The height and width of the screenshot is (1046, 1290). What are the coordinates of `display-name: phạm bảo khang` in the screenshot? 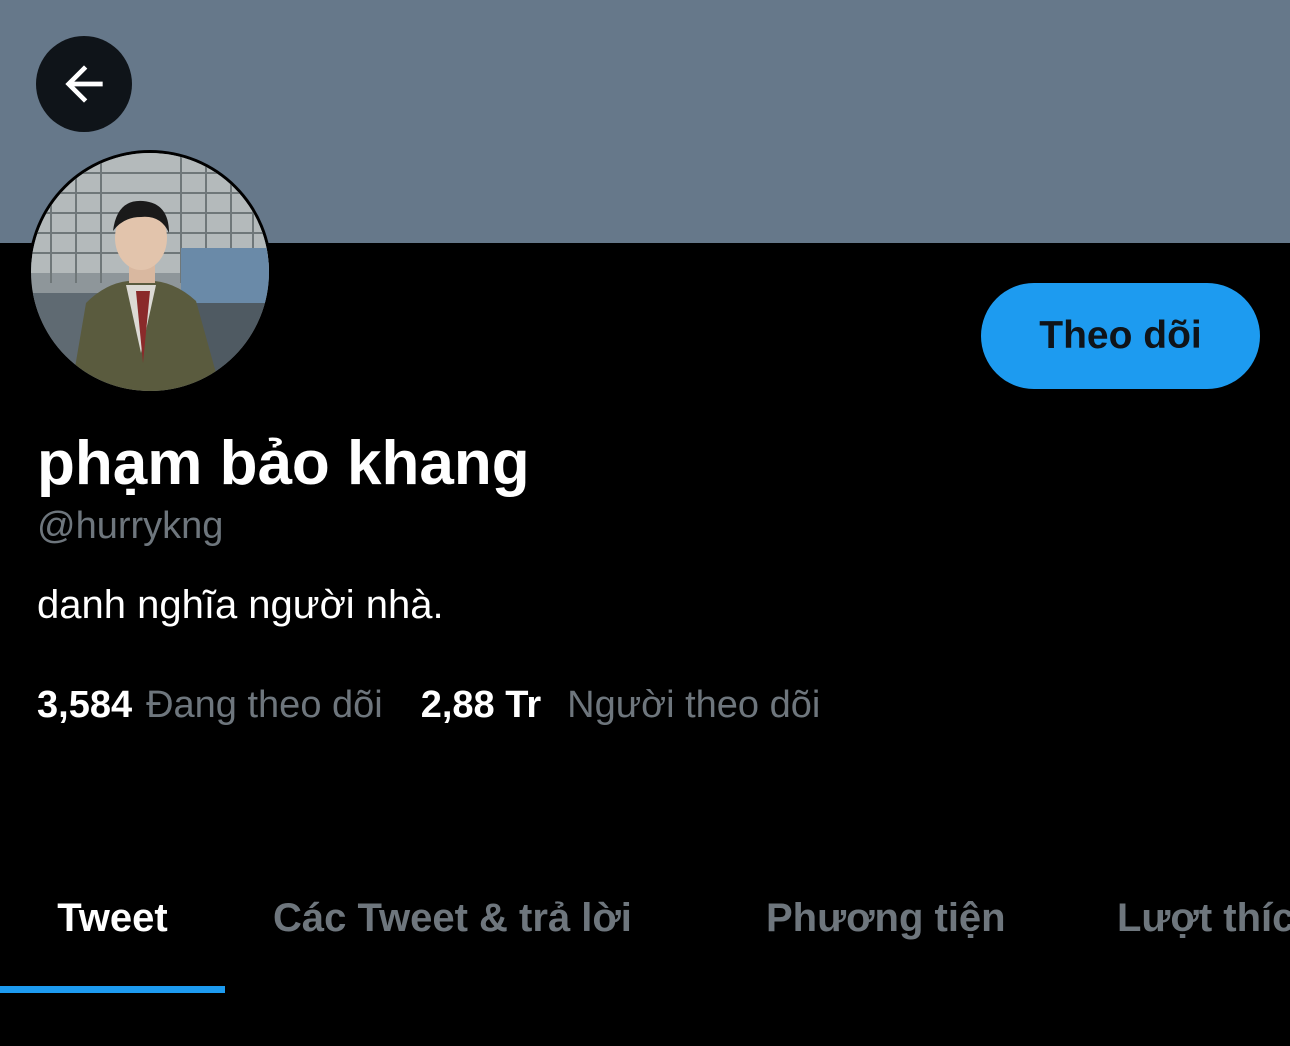 It's located at (283, 463).